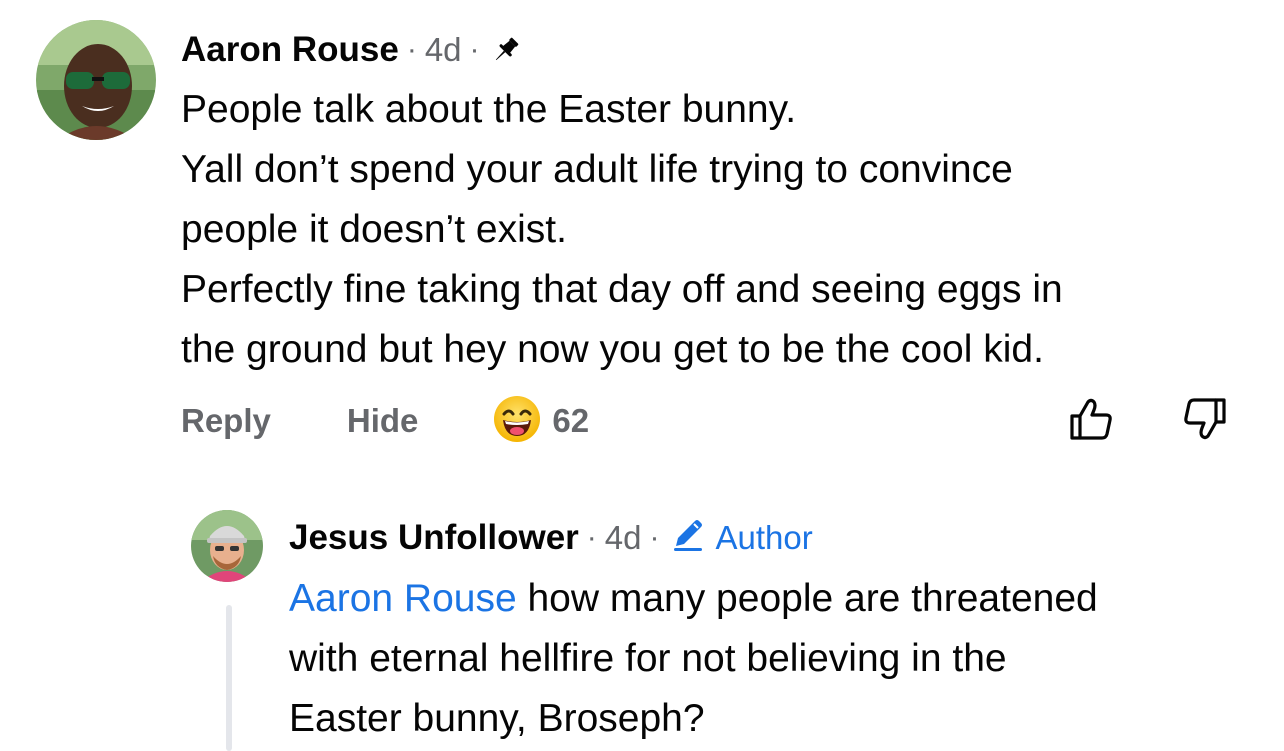 Image resolution: width=1284 pixels, height=751 pixels. Describe the element at coordinates (96, 80) in the screenshot. I see `commenter-avatar` at that location.